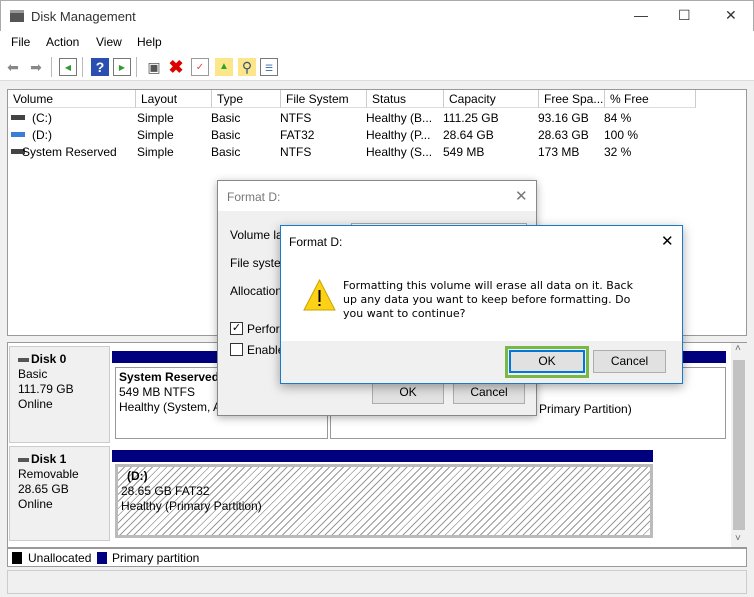 This screenshot has width=754, height=597. What do you see at coordinates (563, 118) in the screenshot?
I see `table-cell: 93.16 GB` at bounding box center [563, 118].